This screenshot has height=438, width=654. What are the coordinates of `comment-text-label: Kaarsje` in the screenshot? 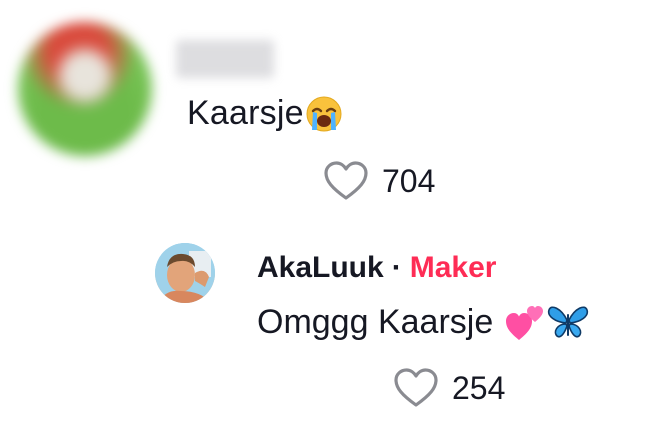 It's located at (245, 113).